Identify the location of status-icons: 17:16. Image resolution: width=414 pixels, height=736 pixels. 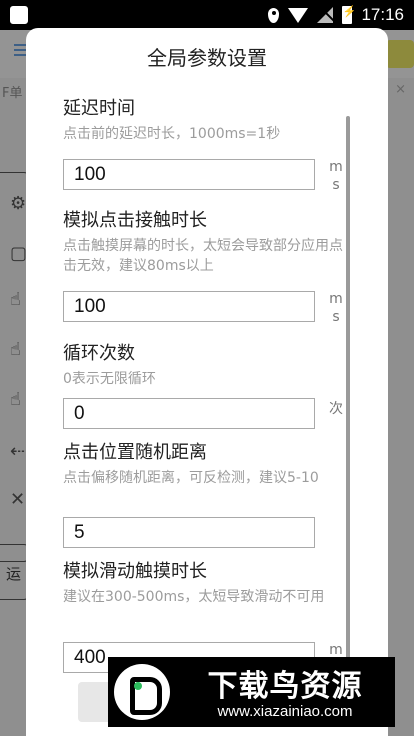
(336, 15).